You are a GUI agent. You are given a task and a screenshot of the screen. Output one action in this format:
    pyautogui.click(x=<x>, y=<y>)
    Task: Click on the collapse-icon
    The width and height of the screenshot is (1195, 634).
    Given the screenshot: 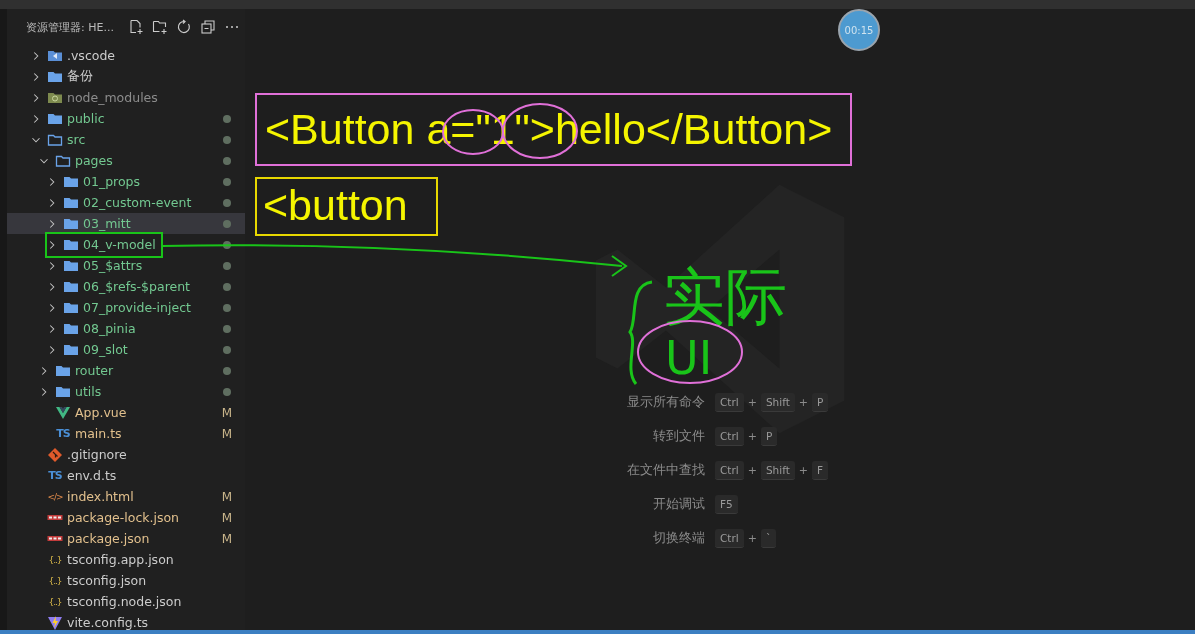 What is the action you would take?
    pyautogui.click(x=207, y=27)
    